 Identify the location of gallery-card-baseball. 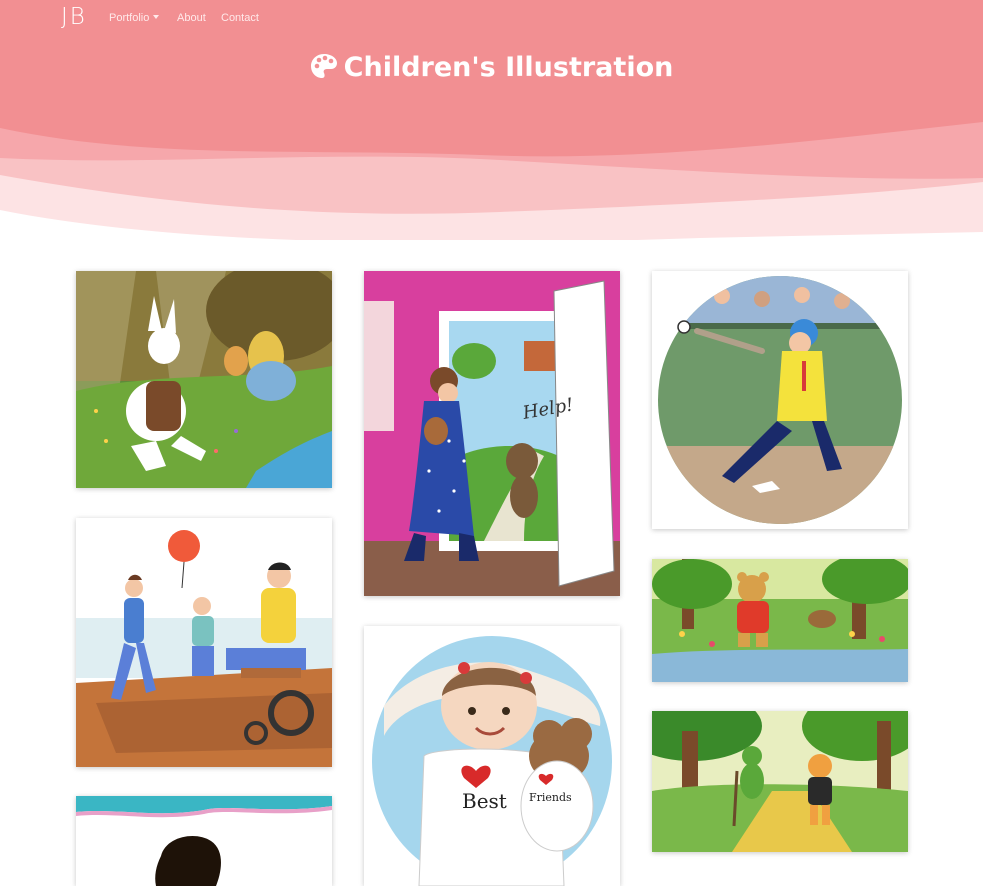
(780, 400).